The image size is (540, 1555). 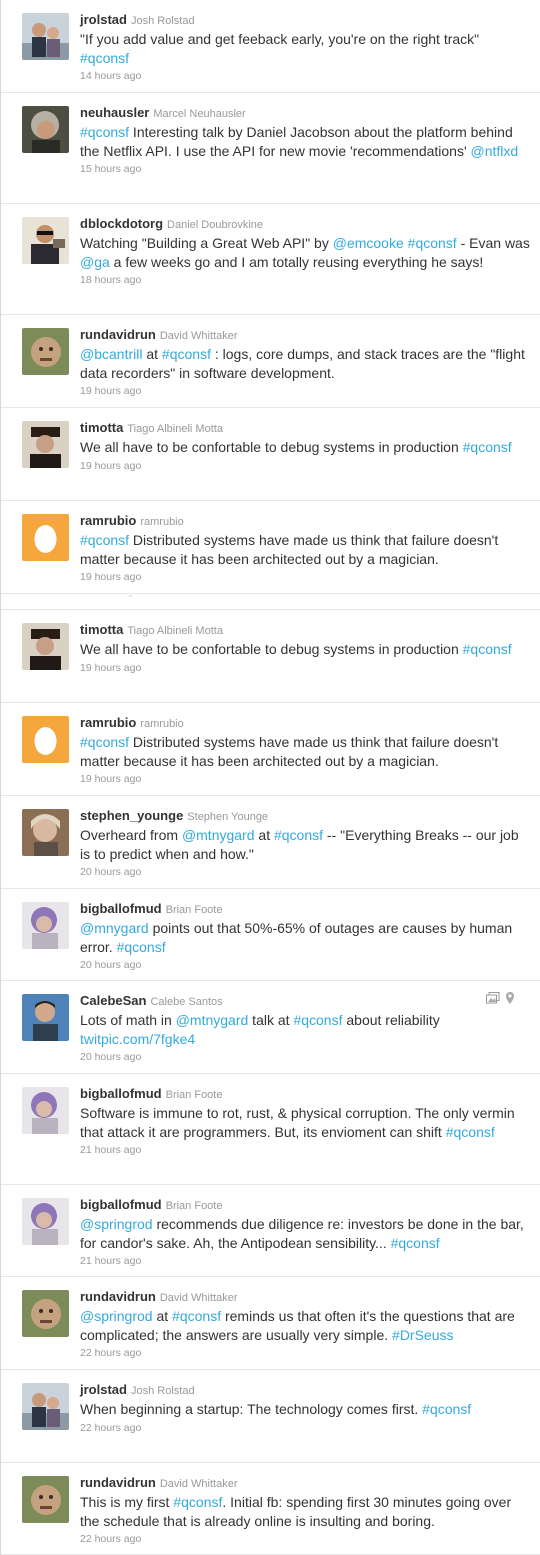 What do you see at coordinates (305, 1001) in the screenshot?
I see `tweet-header: CalebeSan Calebe Santos` at bounding box center [305, 1001].